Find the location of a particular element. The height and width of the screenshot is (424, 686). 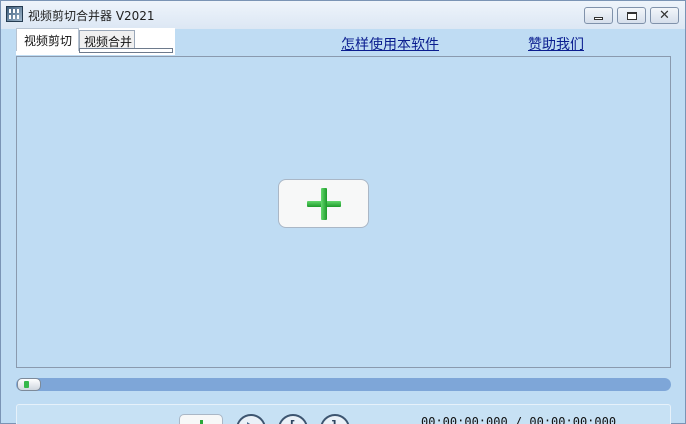

playback-controls-panel: [ ] 00:00:00:000 / 00:00:00:000 is located at coordinates (343, 414).